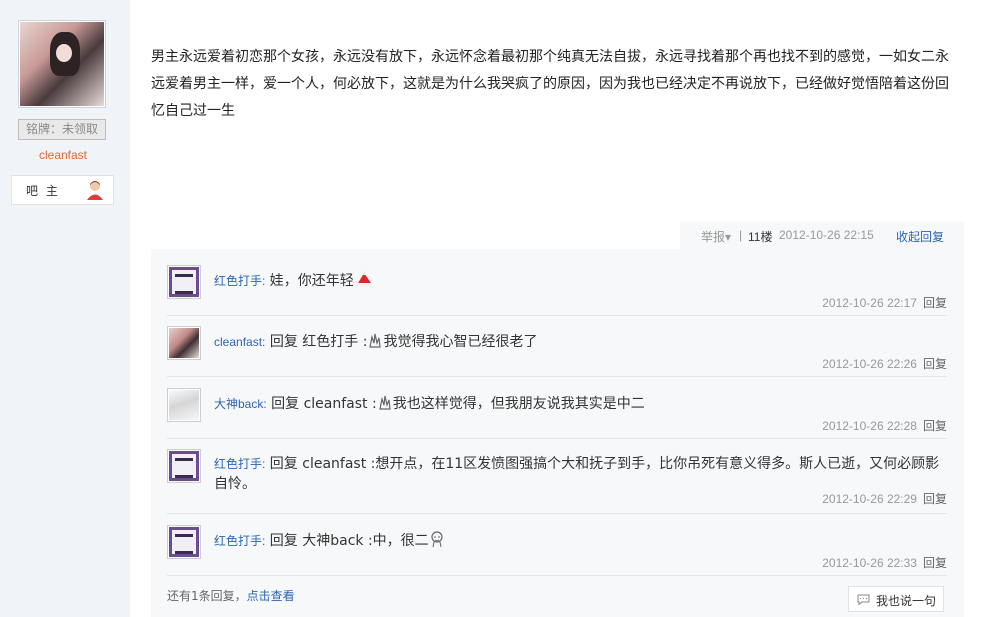  I want to click on reply-item: 红色打手: 娃，你还年轻 2012-10-26 22:17 回复, so click(557, 290).